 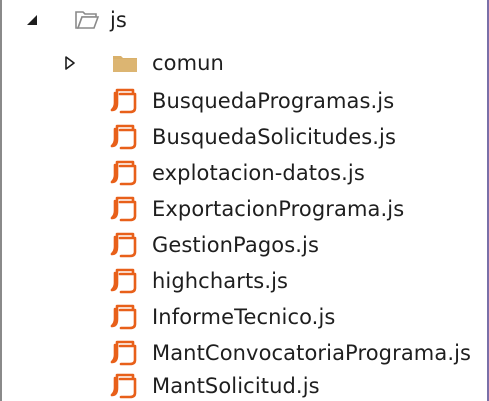 I want to click on collapsed-triangle-icon, so click(x=70, y=63).